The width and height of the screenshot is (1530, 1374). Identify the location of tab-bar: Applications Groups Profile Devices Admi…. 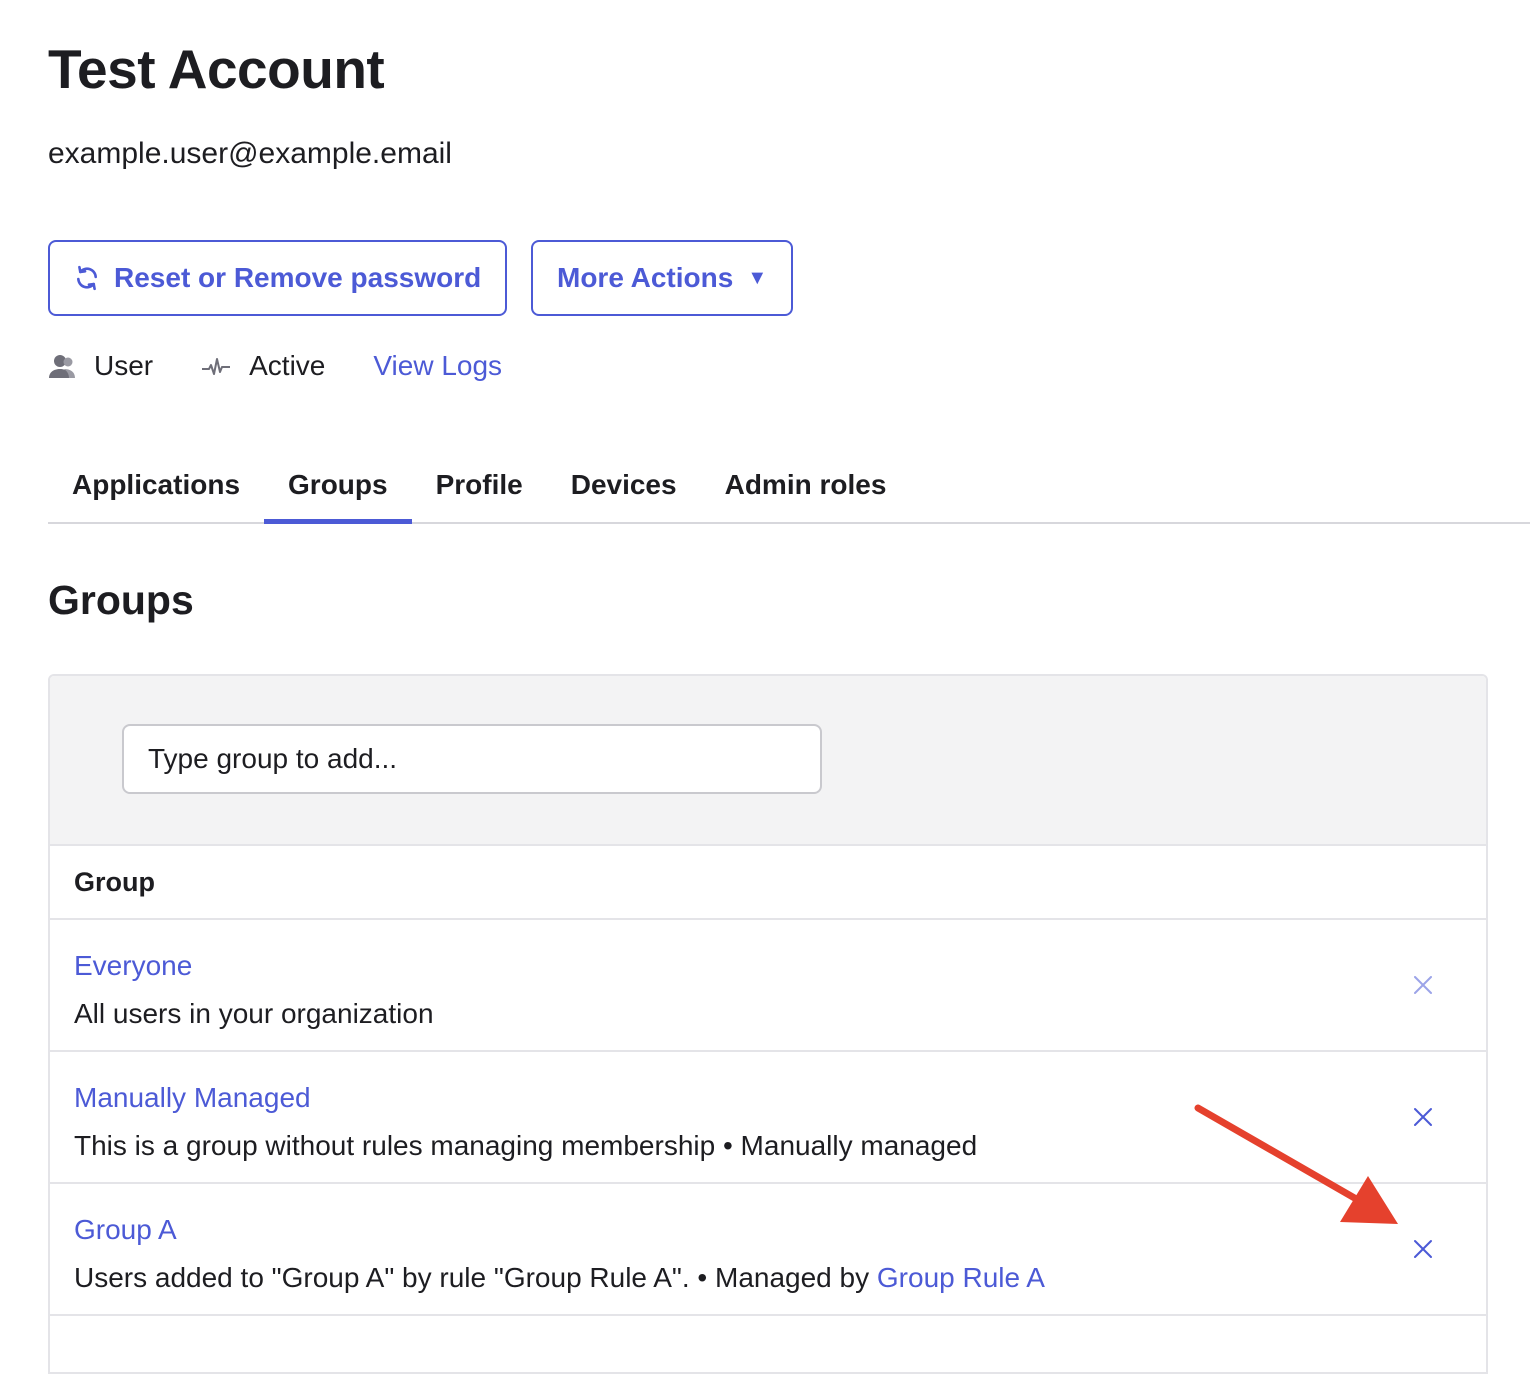
(789, 486).